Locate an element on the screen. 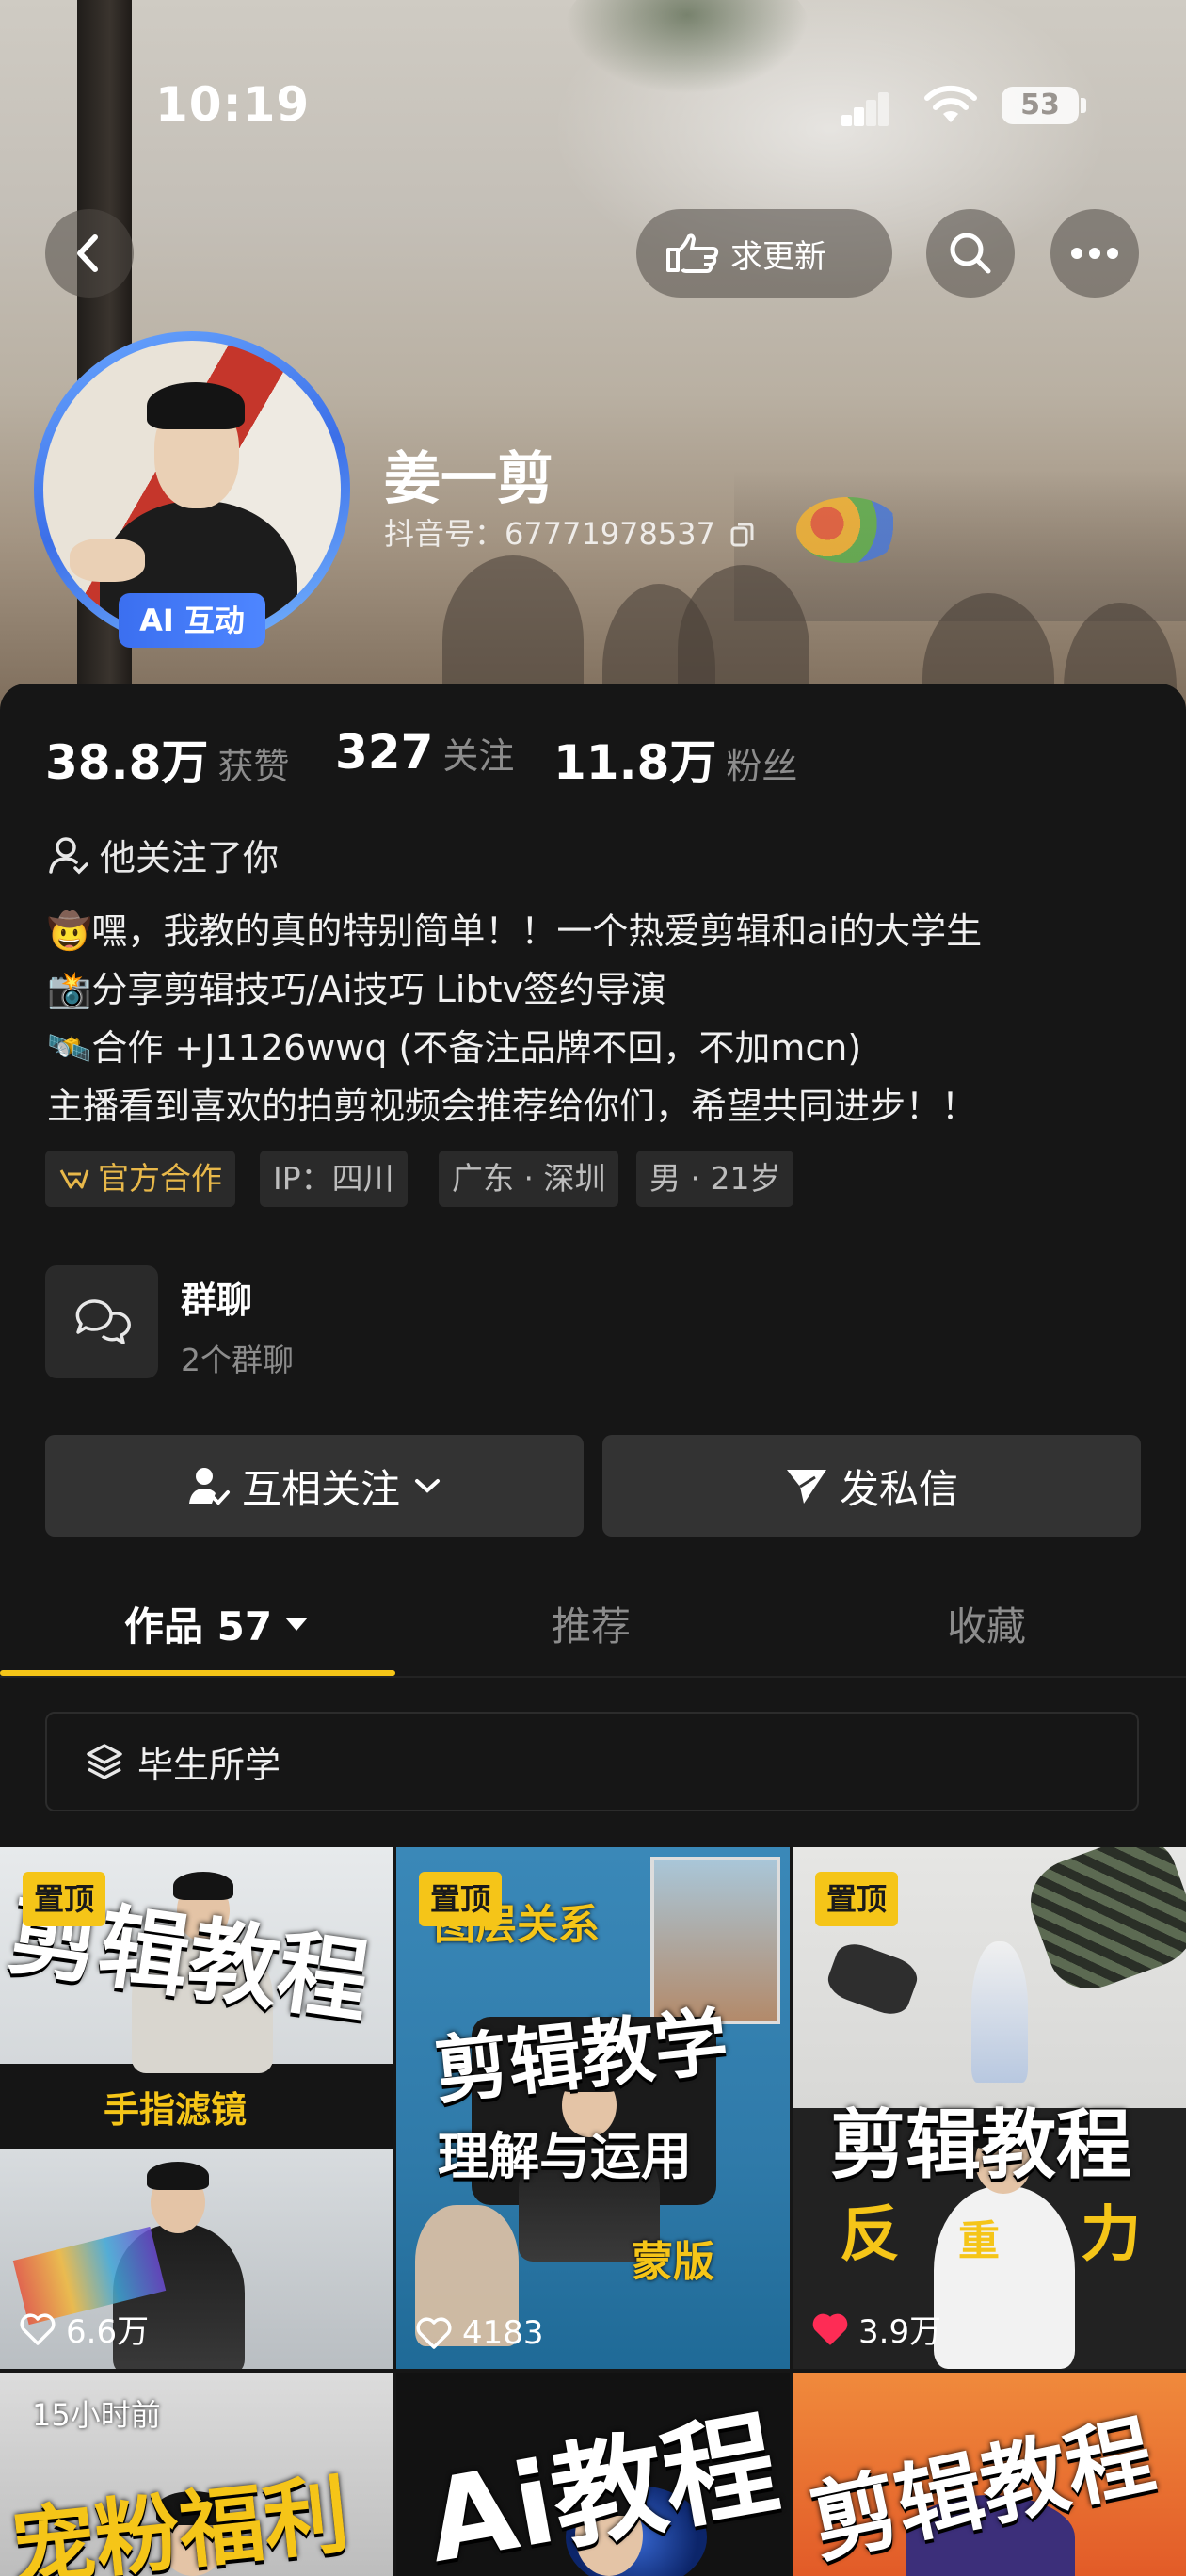 Image resolution: width=1186 pixels, height=2576 pixels. bio-line: 主播看到喜欢的拍剪视频会推荐给你们，希望共同进步！！ is located at coordinates (512, 1103).